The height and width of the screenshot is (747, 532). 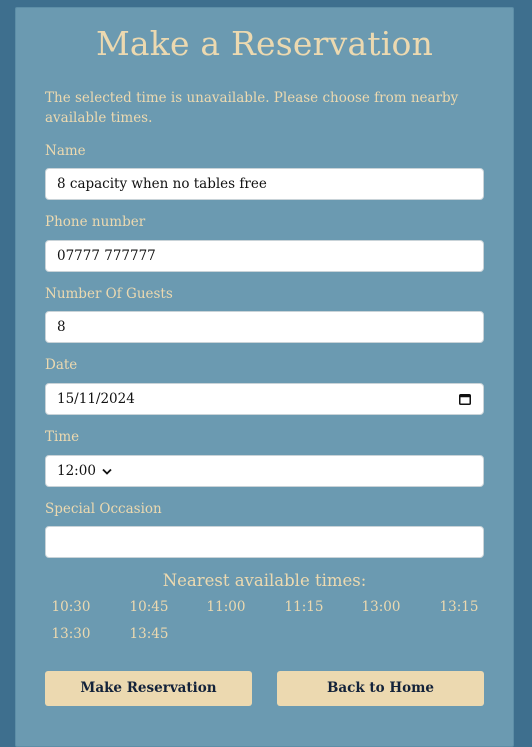 I want to click on time-label: Time, so click(x=62, y=437).